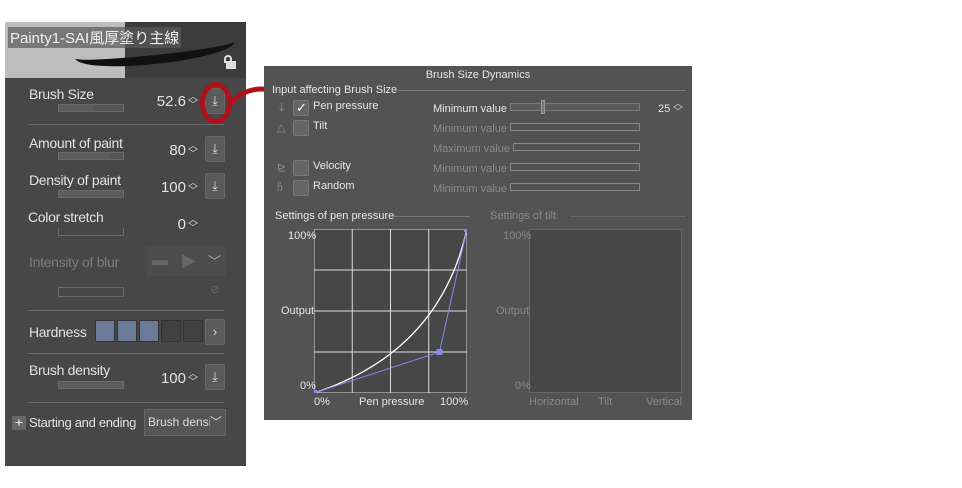  Describe the element at coordinates (66, 217) in the screenshot. I see `color-stretch-label: Color stretch` at that location.